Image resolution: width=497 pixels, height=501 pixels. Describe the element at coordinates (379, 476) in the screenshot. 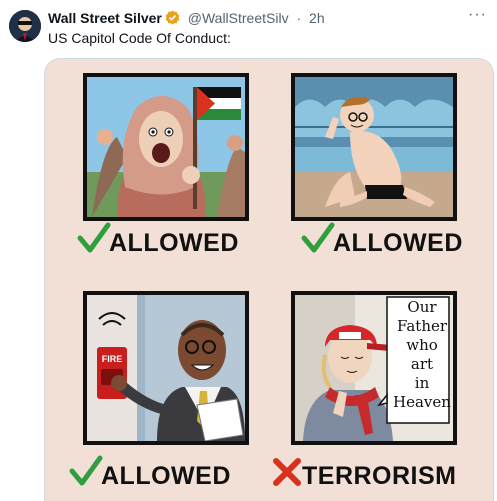

I see `panel-label-terrorism: TERRORISM` at that location.